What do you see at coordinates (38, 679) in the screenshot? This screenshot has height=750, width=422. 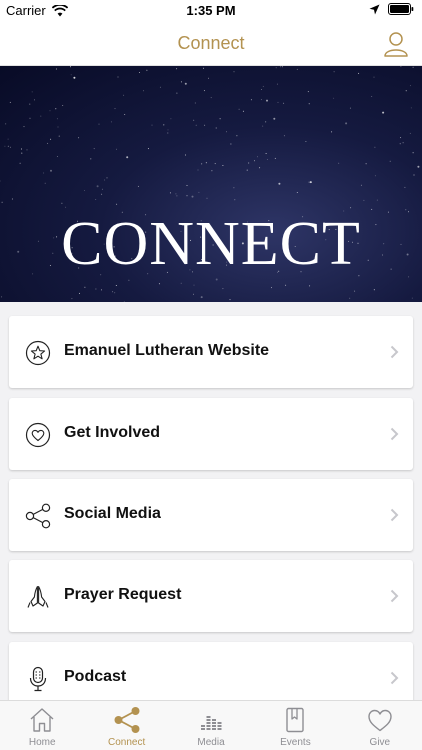 I see `microphone-icon` at bounding box center [38, 679].